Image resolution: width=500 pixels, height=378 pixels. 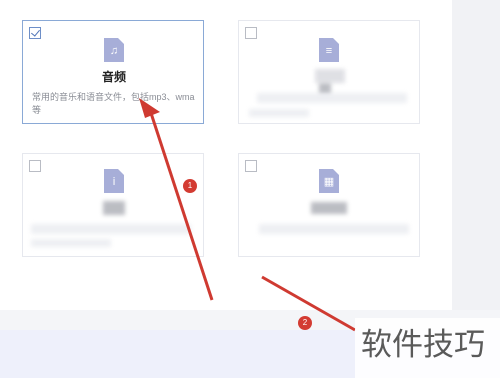 What do you see at coordinates (114, 181) in the screenshot?
I see `info-file-icon: ⅰ` at bounding box center [114, 181].